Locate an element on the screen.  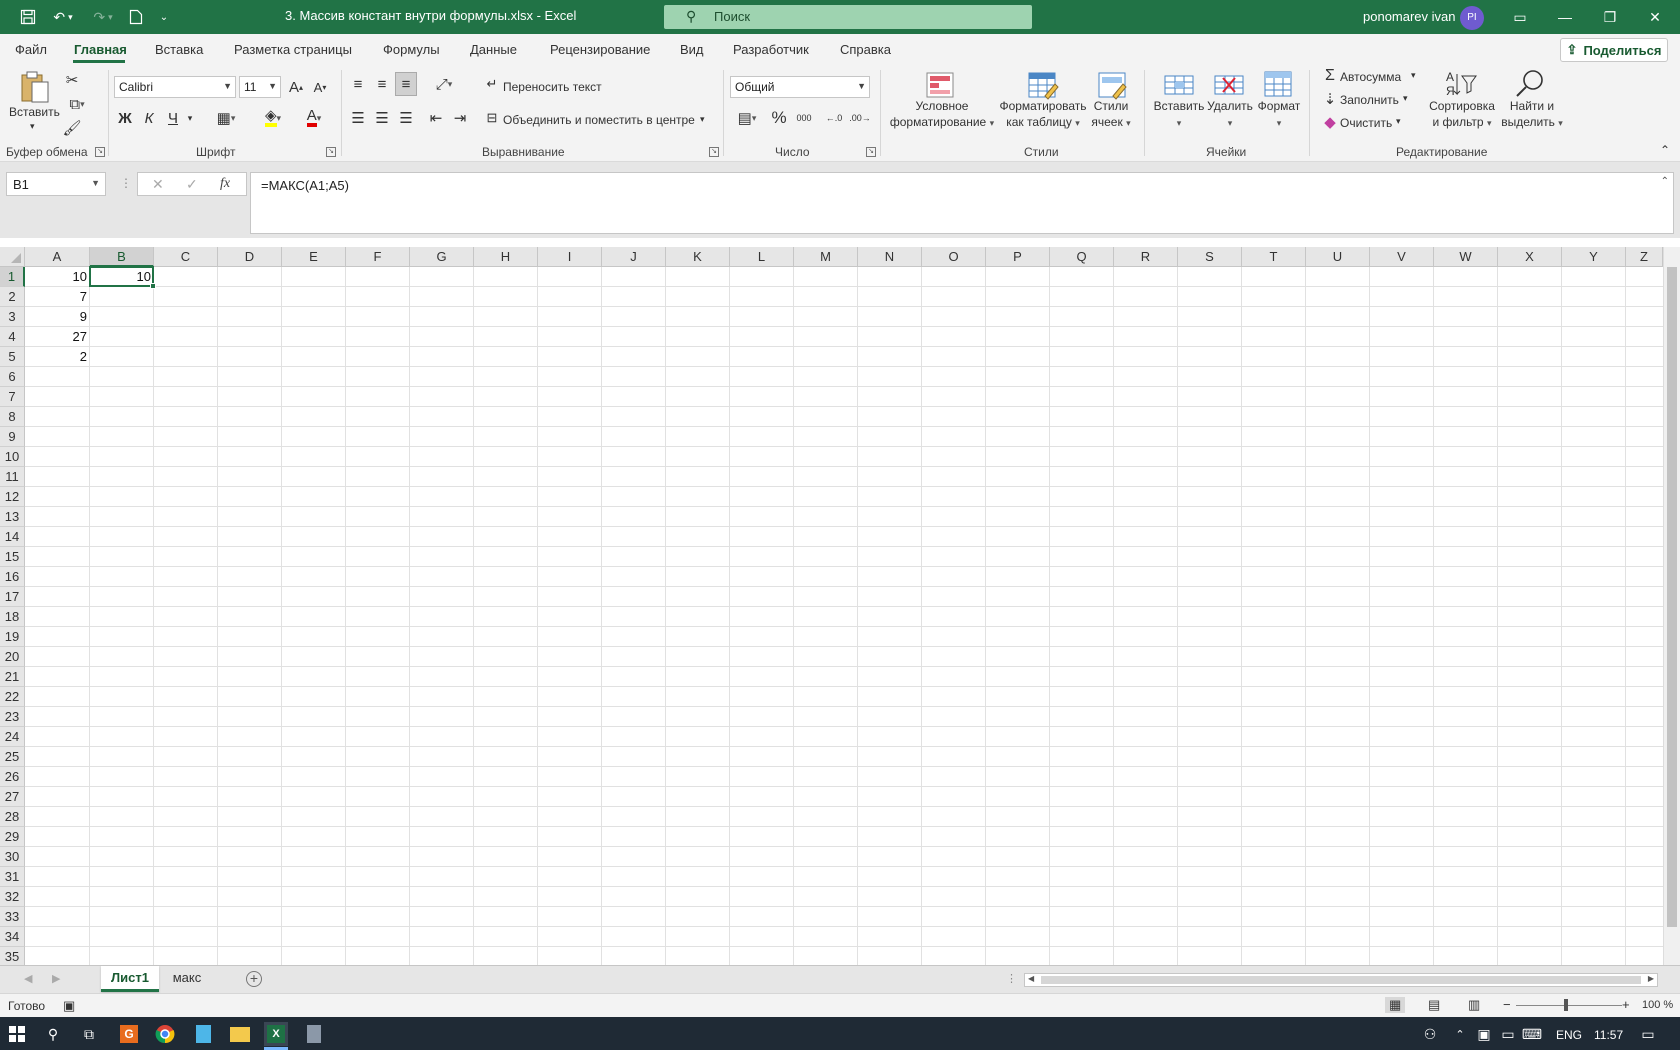
chrome-icon is located at coordinates (165, 1034).